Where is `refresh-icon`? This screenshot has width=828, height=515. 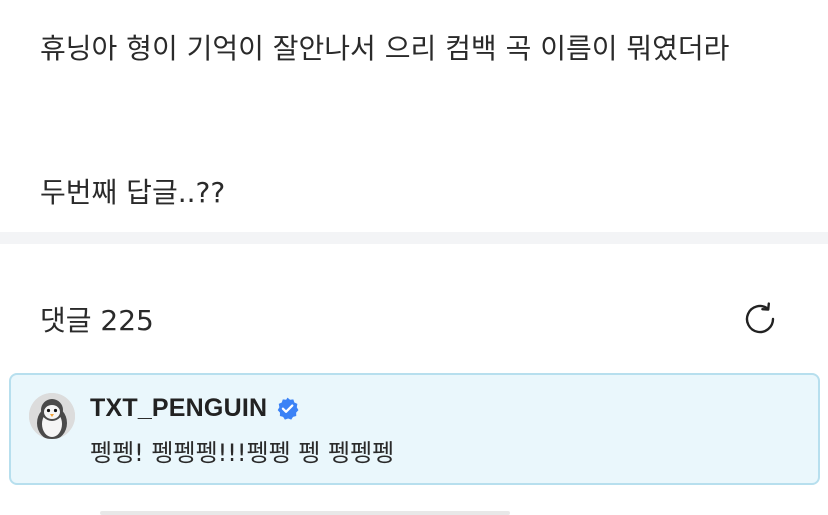
refresh-icon is located at coordinates (760, 318).